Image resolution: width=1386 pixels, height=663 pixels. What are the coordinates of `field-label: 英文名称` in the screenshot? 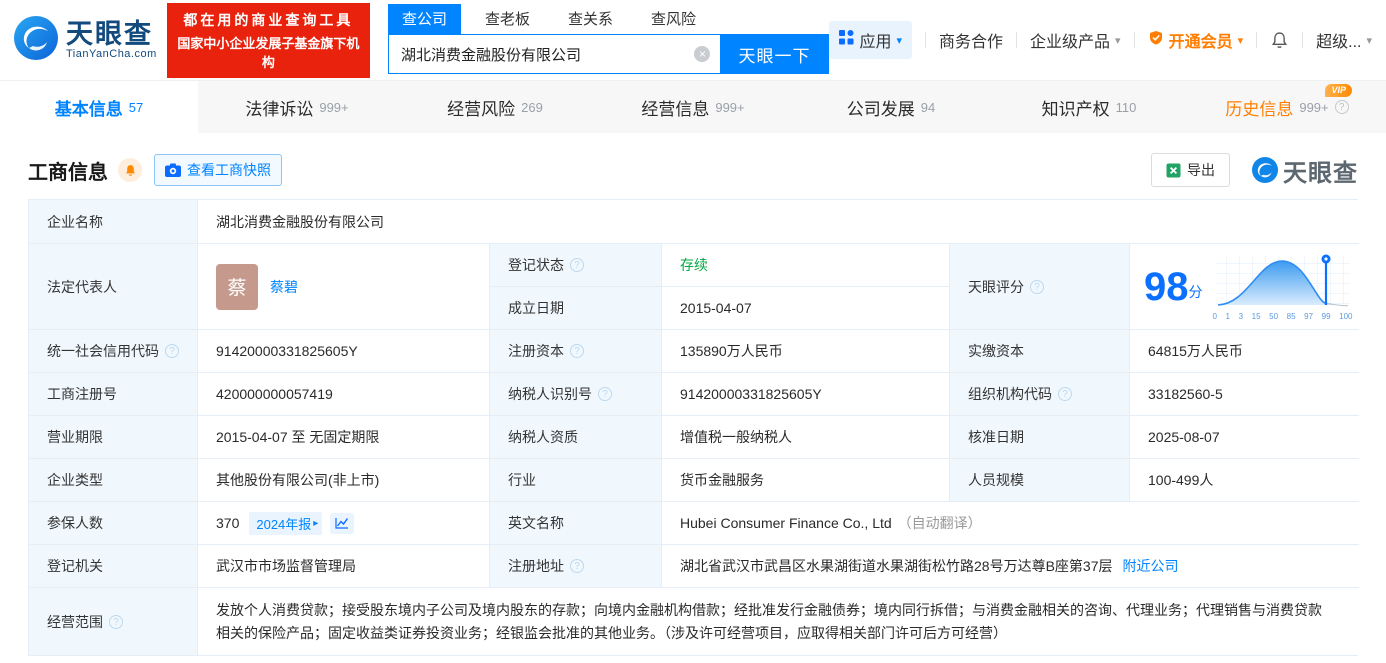 It's located at (536, 523).